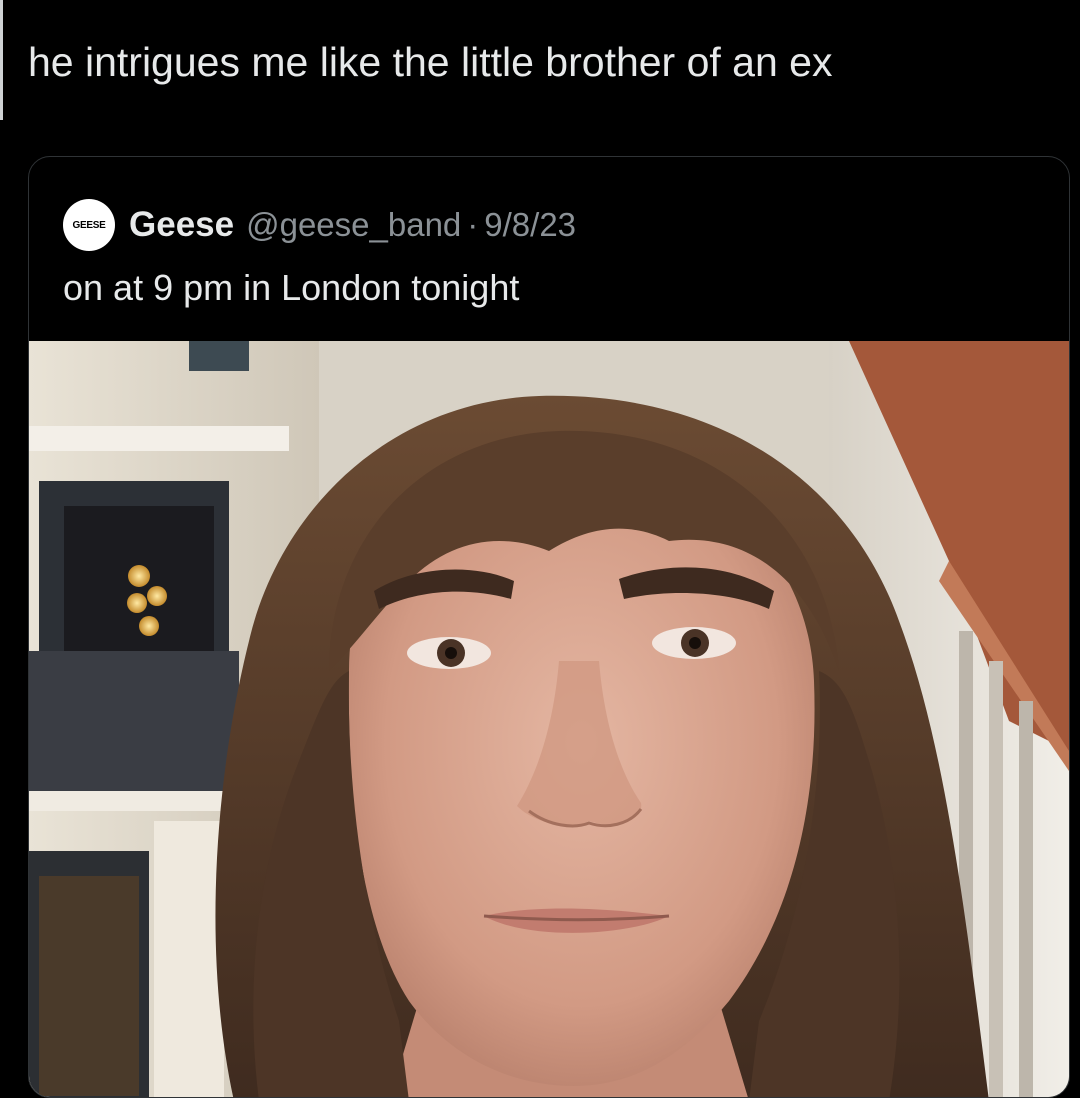 Image resolution: width=1080 pixels, height=1098 pixels. Describe the element at coordinates (530, 225) in the screenshot. I see `timestamp: 9/8/23` at that location.